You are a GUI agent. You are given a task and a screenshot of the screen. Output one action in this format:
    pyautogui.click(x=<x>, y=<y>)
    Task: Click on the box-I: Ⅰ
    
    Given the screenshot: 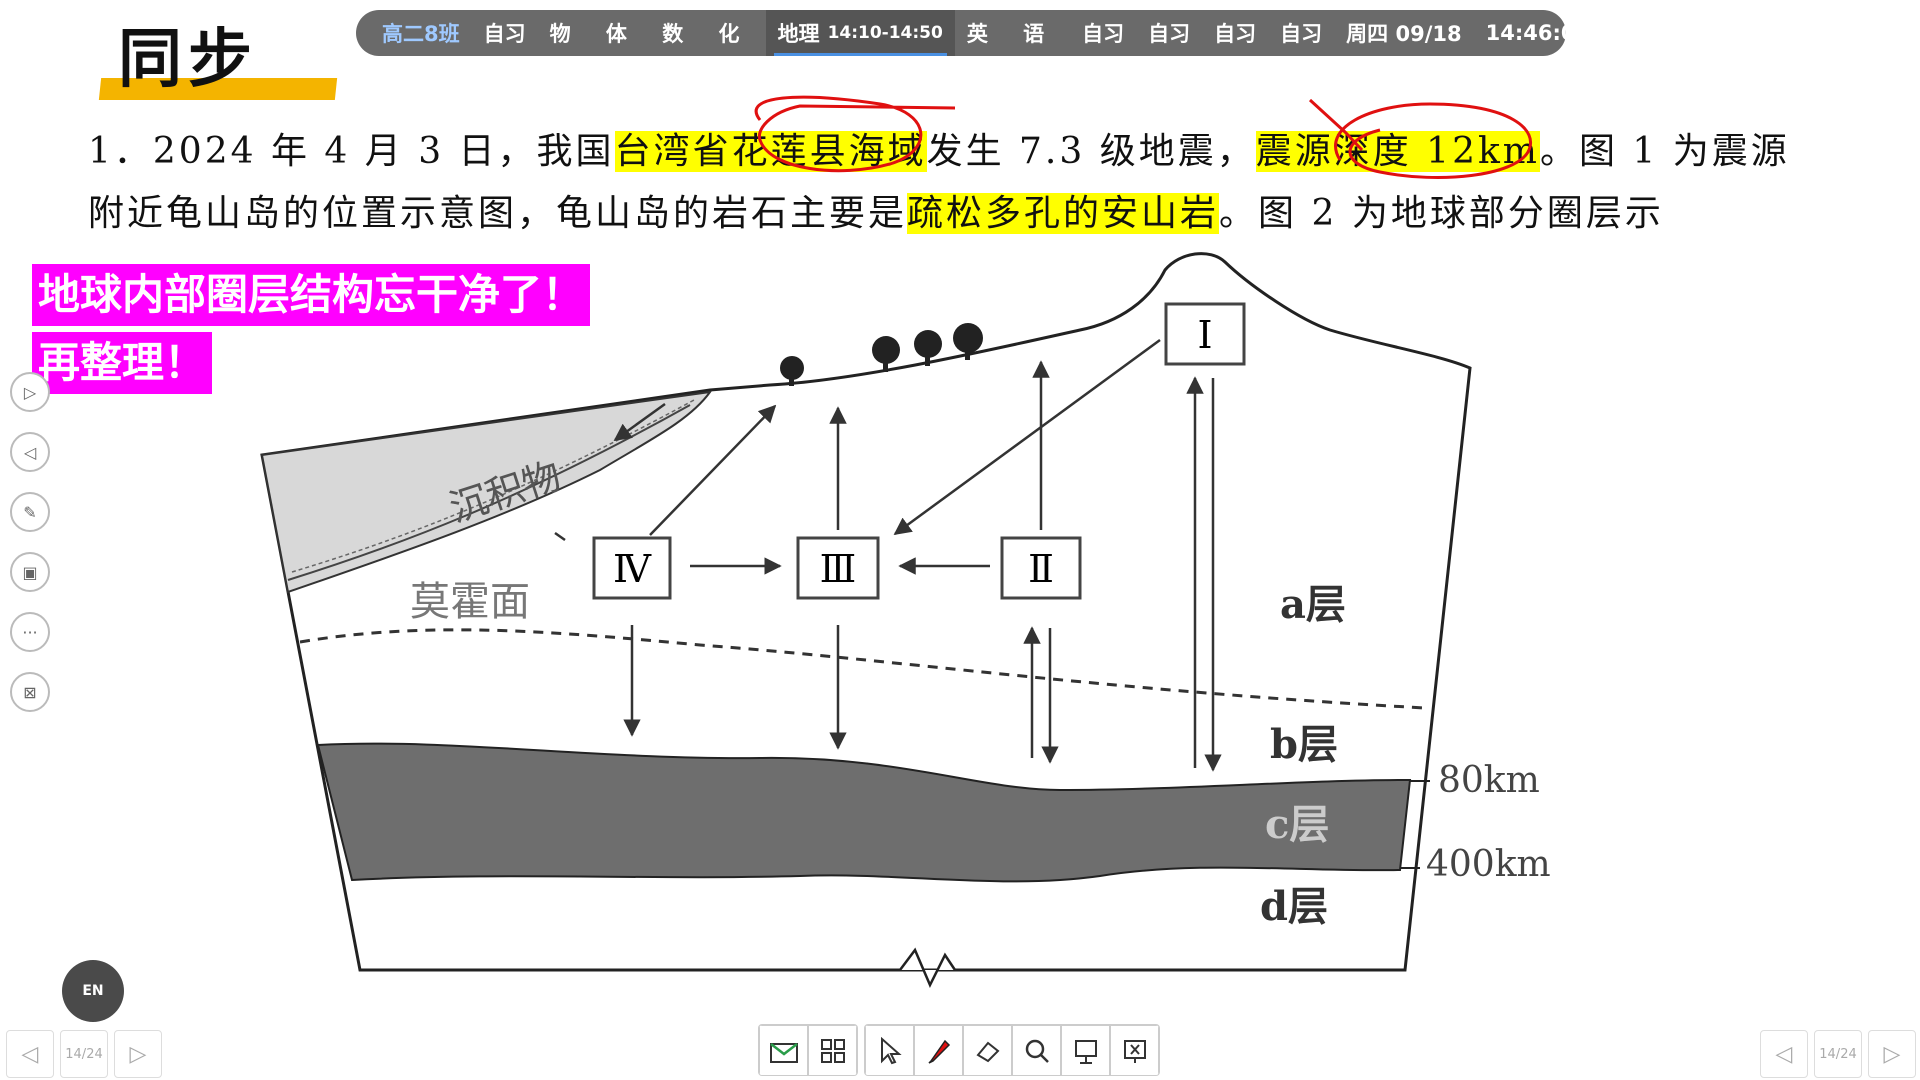 What is the action you would take?
    pyautogui.click(x=1205, y=334)
    